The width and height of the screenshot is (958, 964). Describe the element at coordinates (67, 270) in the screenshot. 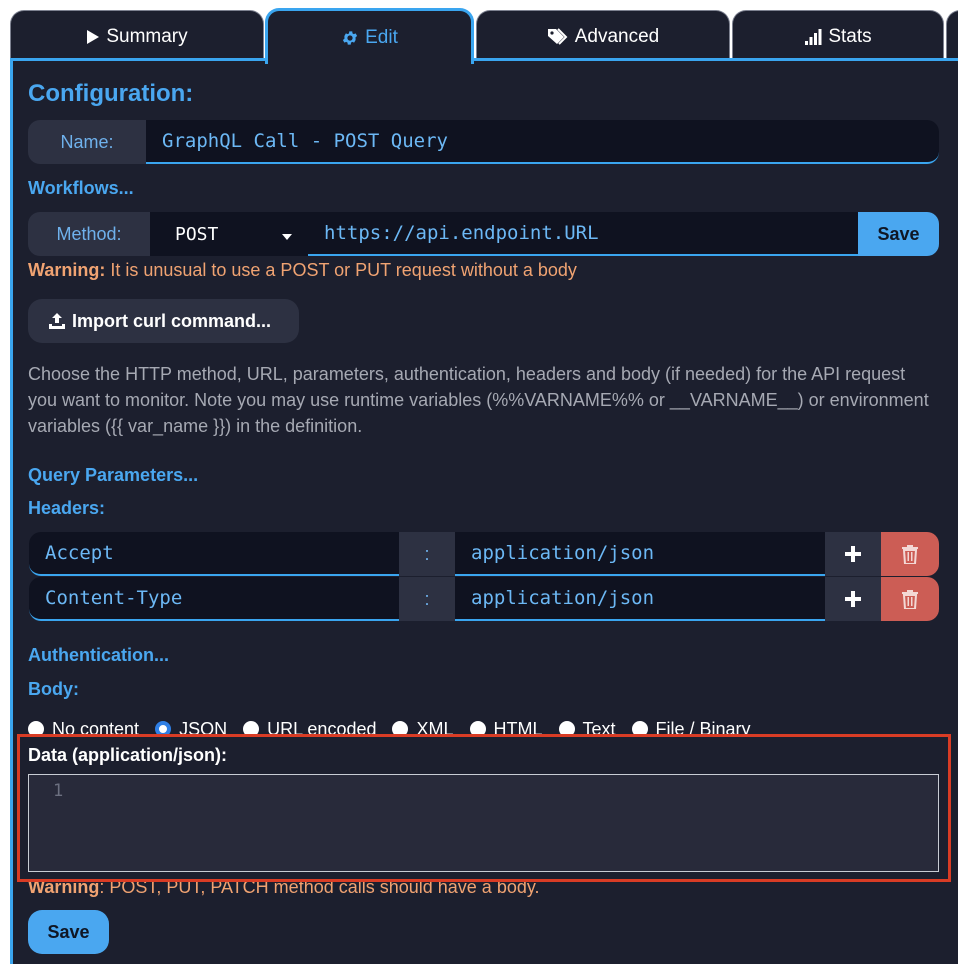

I see `method-warning-prefix: Warning:` at that location.